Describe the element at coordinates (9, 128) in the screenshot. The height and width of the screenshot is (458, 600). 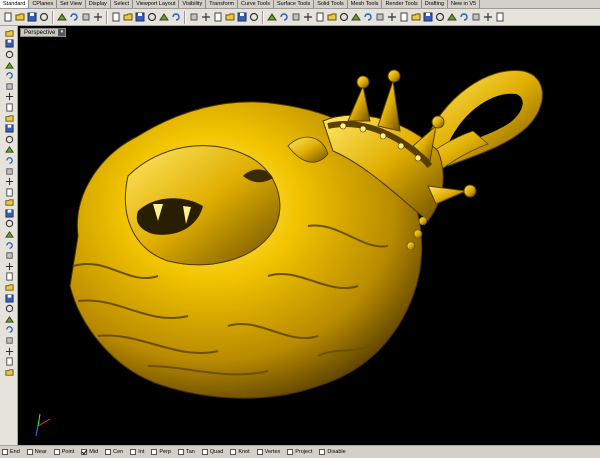
I see `text-icon` at that location.